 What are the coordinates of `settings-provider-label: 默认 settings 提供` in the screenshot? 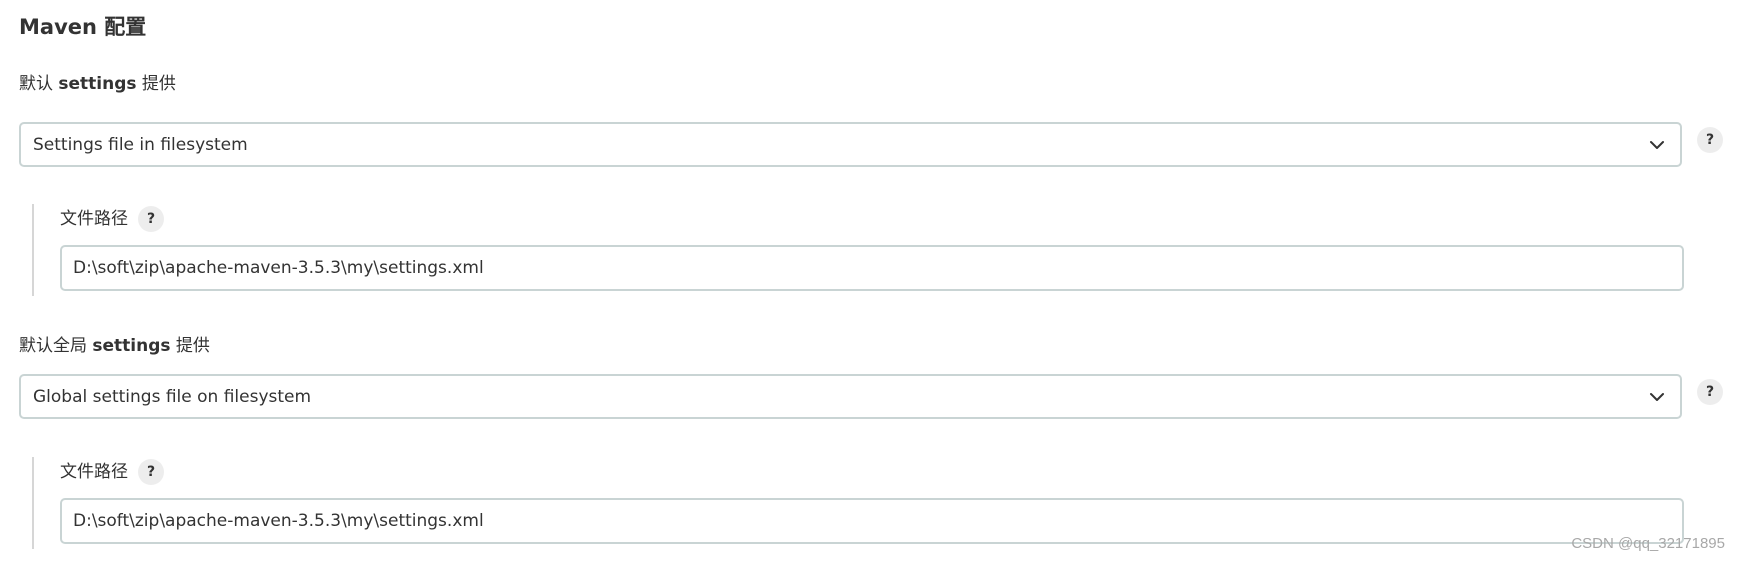 It's located at (97, 84).